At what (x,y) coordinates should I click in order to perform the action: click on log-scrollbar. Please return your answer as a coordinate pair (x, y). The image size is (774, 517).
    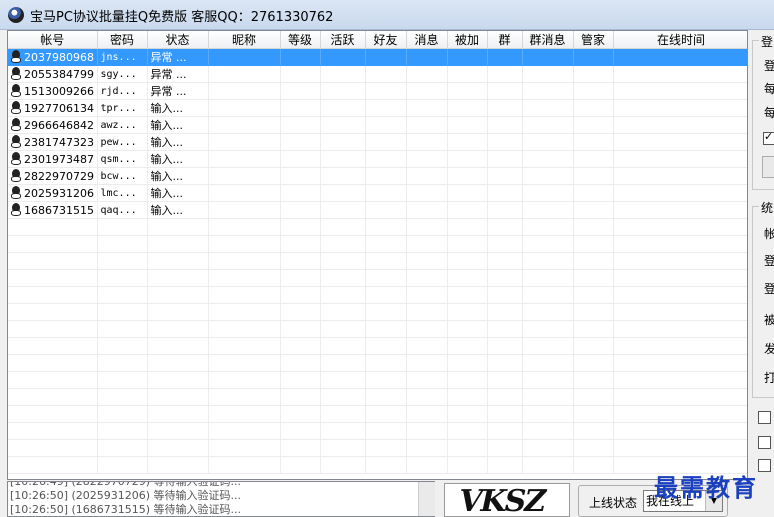
    Looking at the image, I should click on (426, 499).